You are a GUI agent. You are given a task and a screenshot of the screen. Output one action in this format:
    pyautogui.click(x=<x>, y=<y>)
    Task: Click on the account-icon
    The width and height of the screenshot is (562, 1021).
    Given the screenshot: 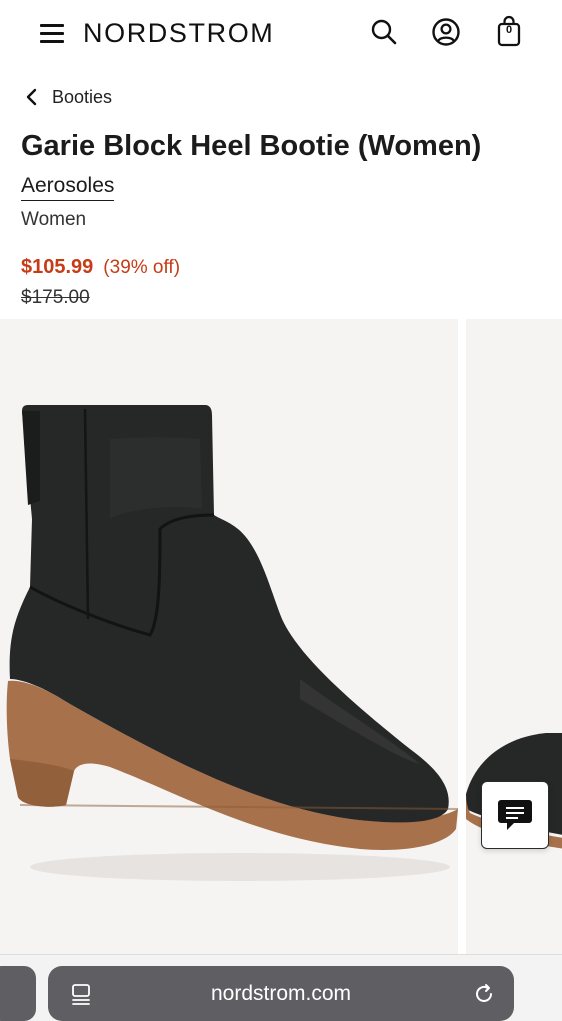 What is the action you would take?
    pyautogui.click(x=446, y=32)
    